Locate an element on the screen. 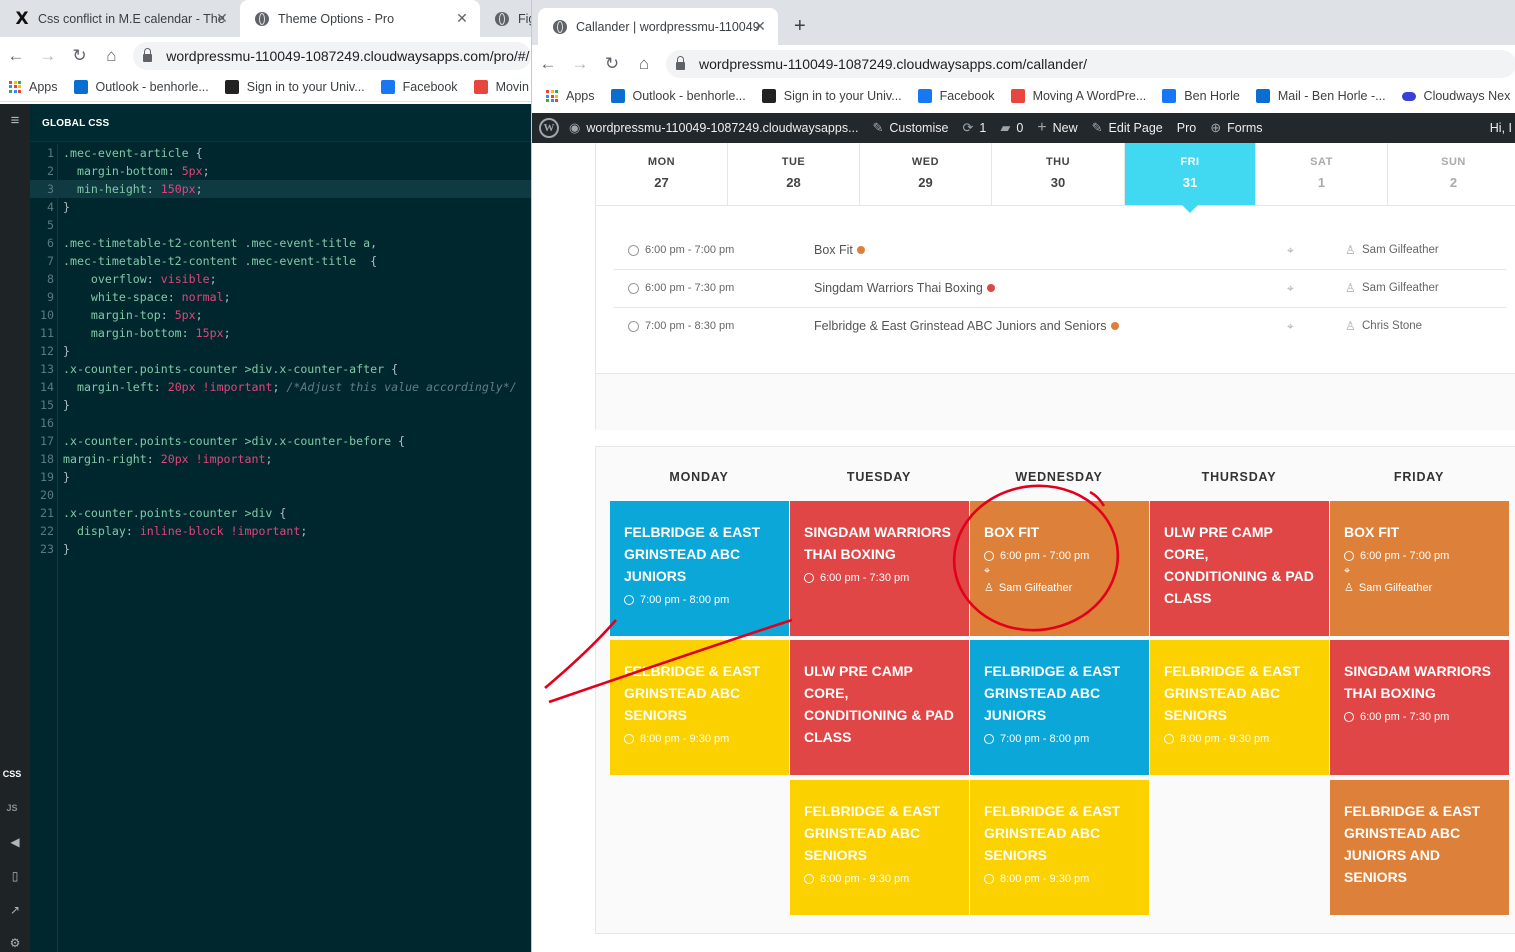  wp-forms: ⊕ Forms is located at coordinates (1236, 128).